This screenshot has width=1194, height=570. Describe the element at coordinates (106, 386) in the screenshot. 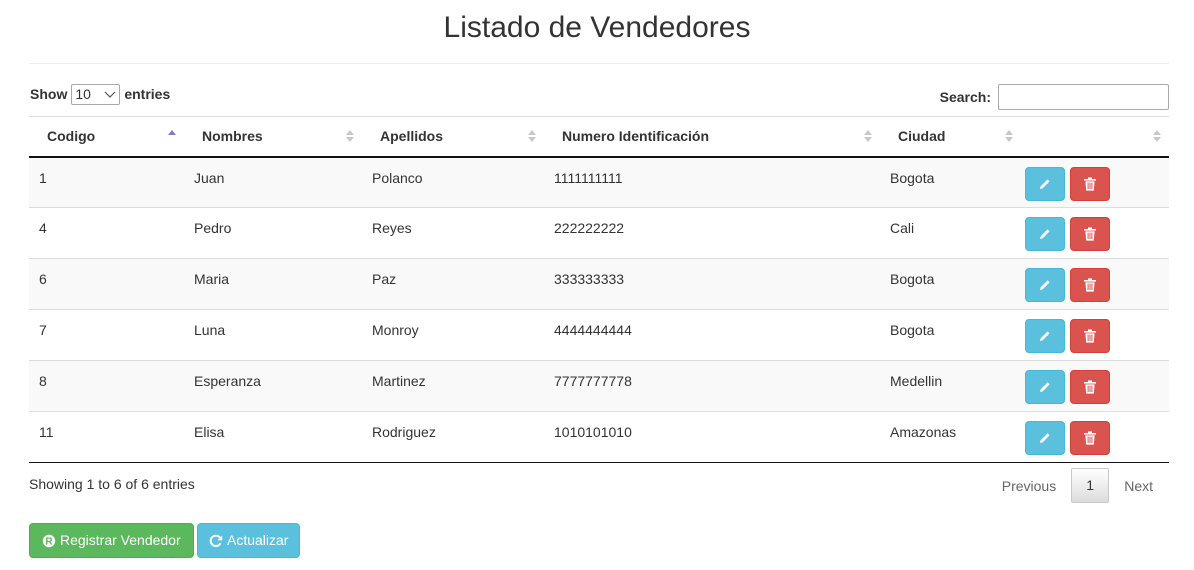

I see `cell-codigo: 8` at that location.